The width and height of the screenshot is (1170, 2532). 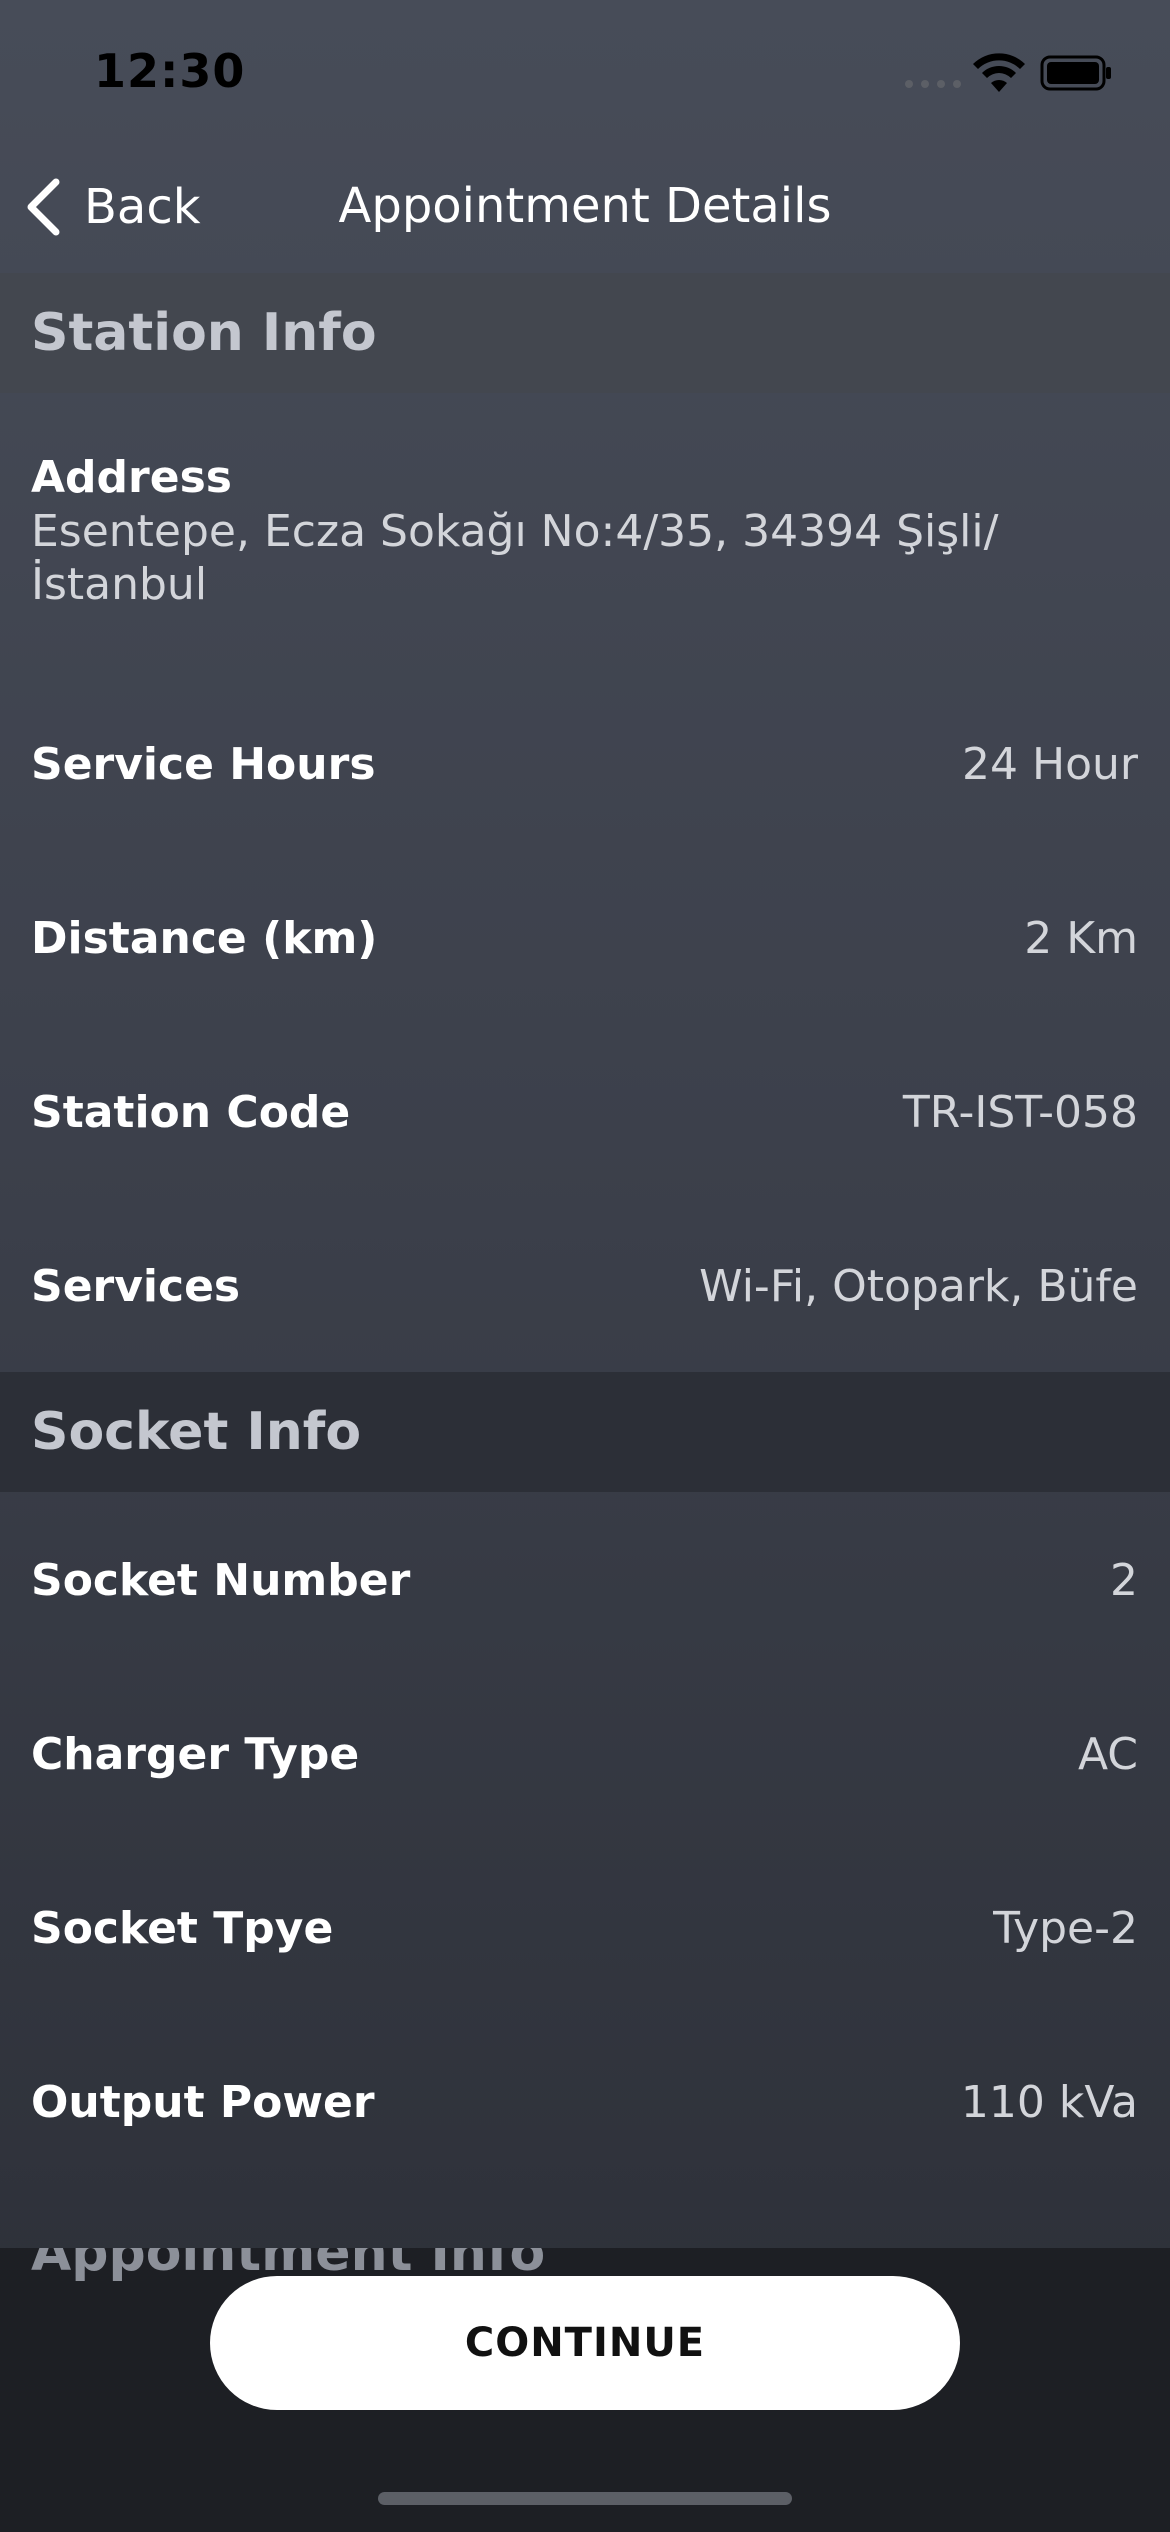 What do you see at coordinates (584, 1112) in the screenshot?
I see `station-code-row: Station Code TR-IST-058` at bounding box center [584, 1112].